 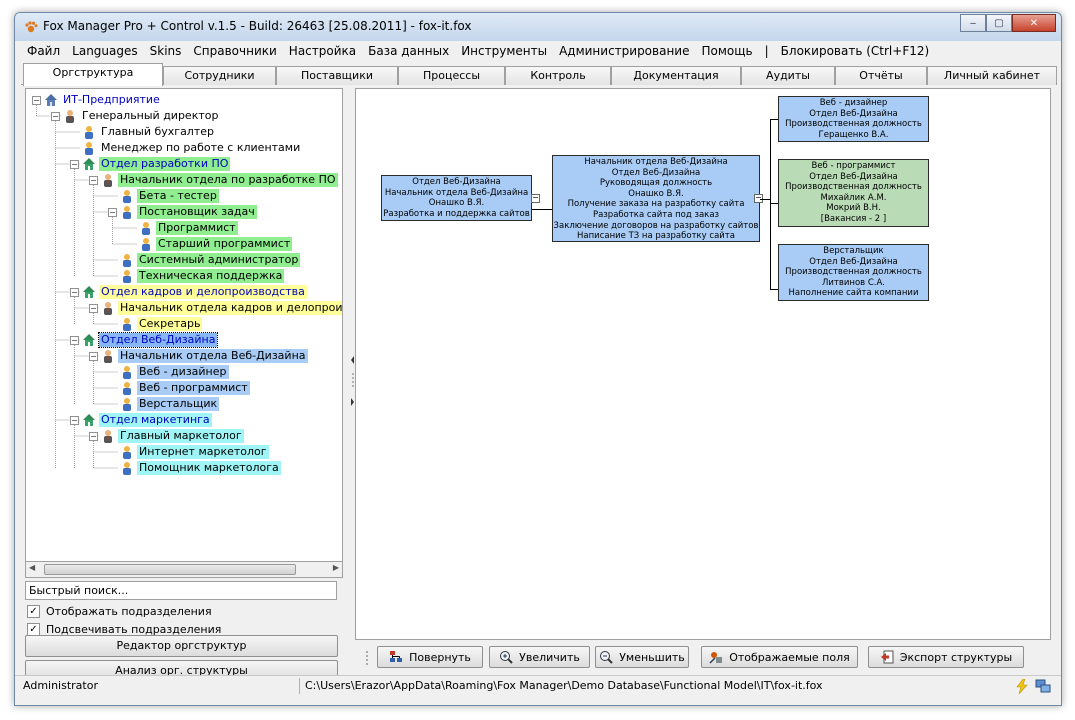 What do you see at coordinates (170, 569) in the screenshot?
I see `scrollbar-thumb` at bounding box center [170, 569].